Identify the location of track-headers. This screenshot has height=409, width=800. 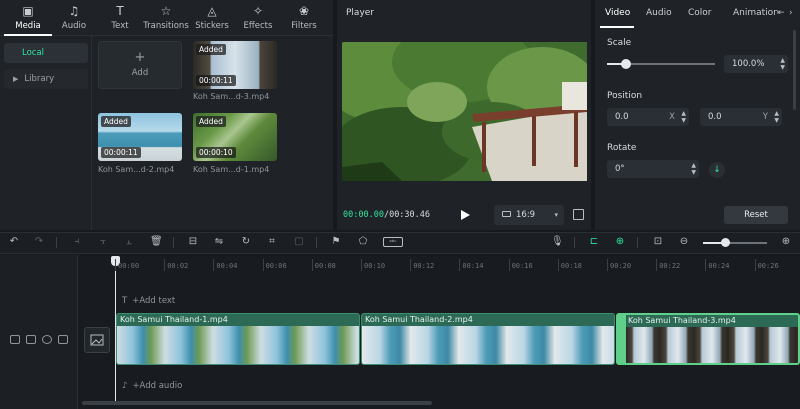
(39, 332).